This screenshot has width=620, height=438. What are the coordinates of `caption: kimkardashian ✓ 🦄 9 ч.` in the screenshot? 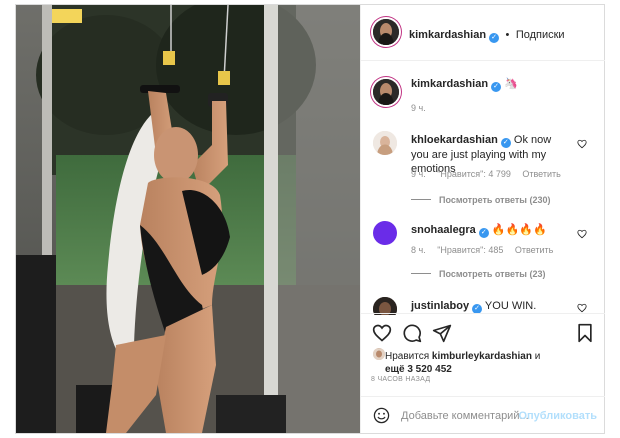 It's located at (483, 87).